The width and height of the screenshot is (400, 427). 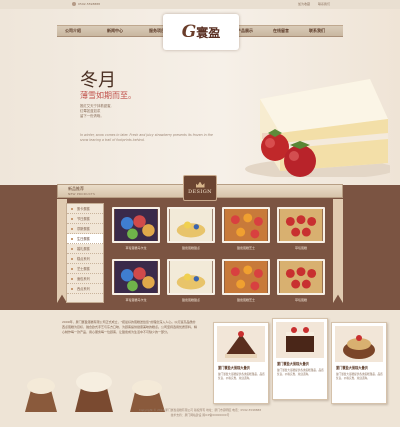 I want to click on phone-info: 0592-5598888, so click(x=86, y=4).